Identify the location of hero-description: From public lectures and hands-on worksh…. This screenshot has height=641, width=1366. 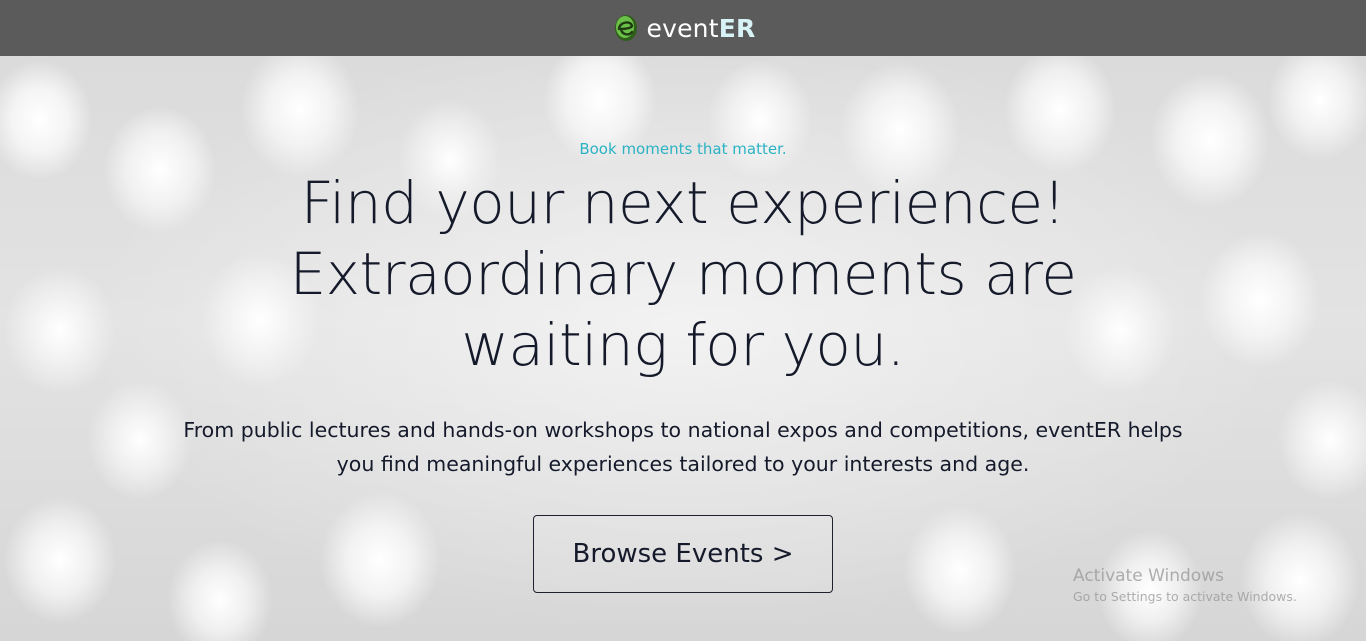
(683, 447).